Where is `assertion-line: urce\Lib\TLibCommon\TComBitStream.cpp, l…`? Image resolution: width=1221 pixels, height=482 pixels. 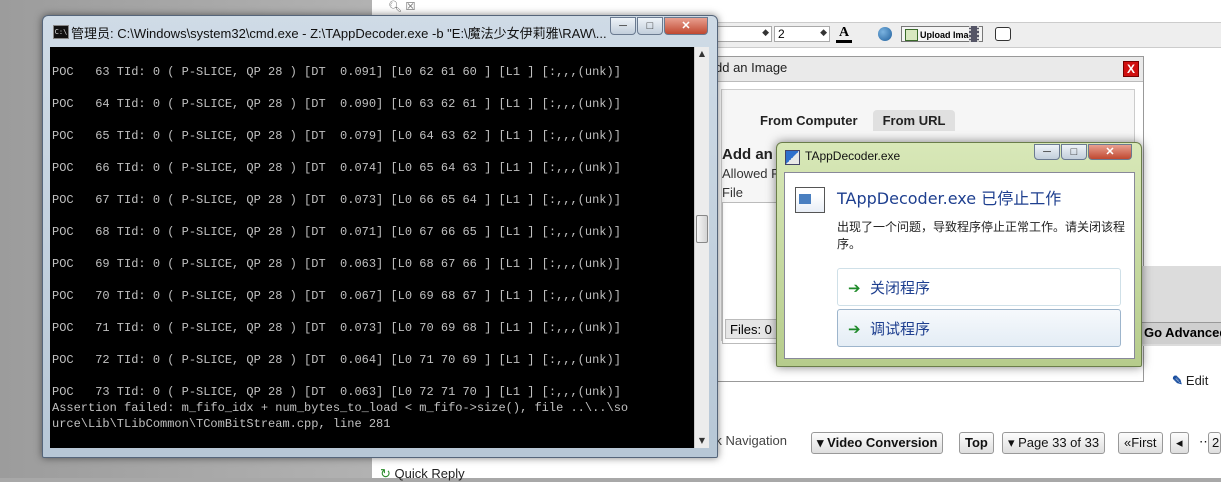 assertion-line: urce\Lib\TLibCommon\TComBitStream.cpp, l… is located at coordinates (221, 424).